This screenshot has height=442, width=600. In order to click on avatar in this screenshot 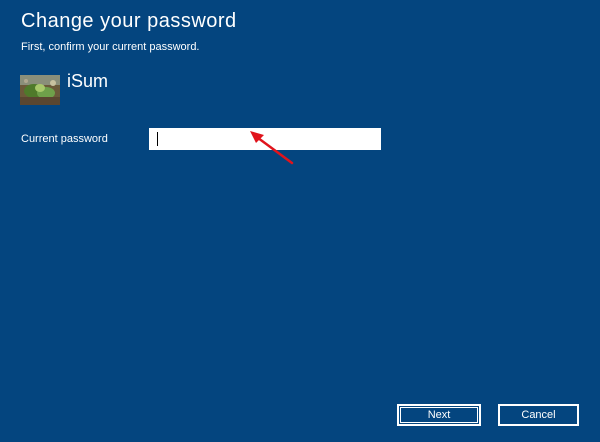, I will do `click(40, 90)`.